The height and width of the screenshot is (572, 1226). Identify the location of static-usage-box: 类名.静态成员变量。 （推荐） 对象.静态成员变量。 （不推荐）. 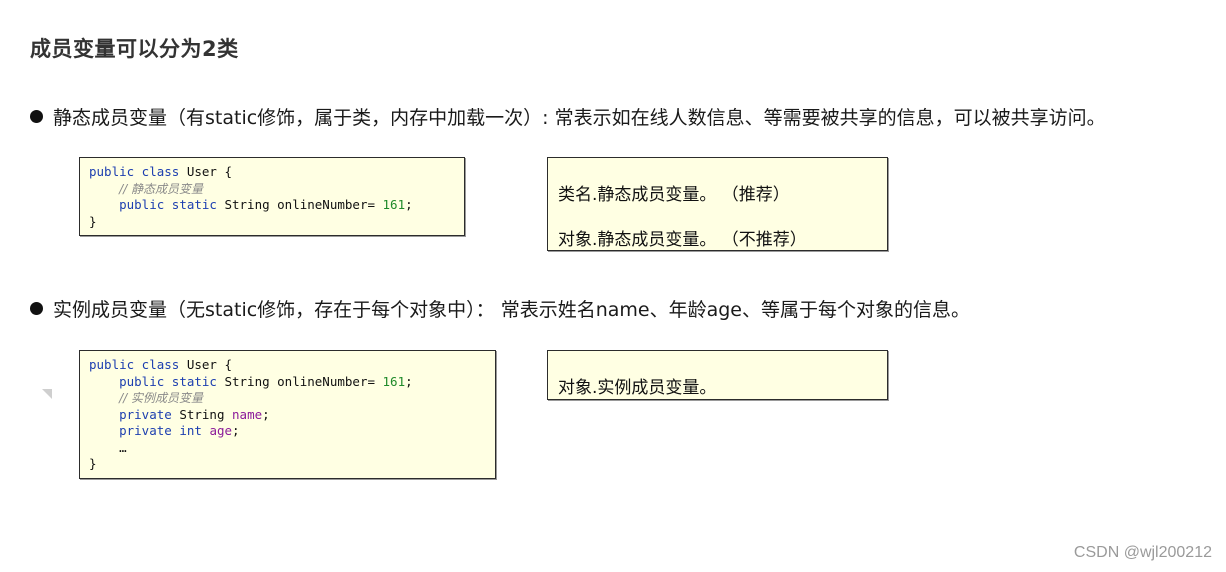
(717, 204).